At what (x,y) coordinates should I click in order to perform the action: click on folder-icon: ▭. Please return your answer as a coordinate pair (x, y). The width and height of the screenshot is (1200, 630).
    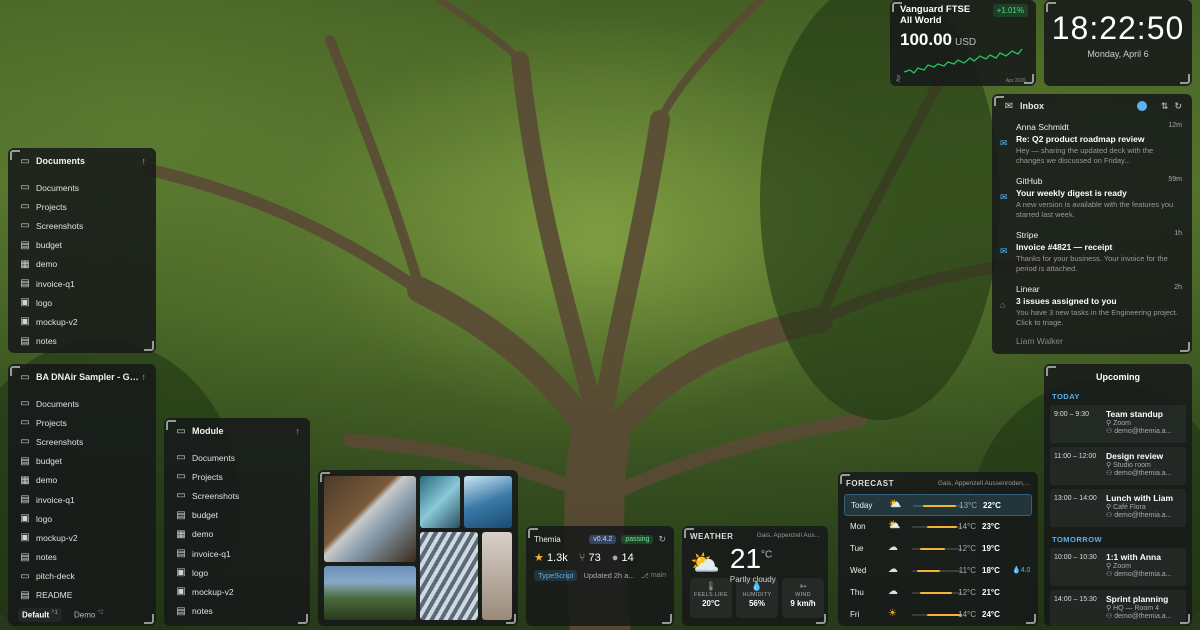
    Looking at the image, I should click on (25, 423).